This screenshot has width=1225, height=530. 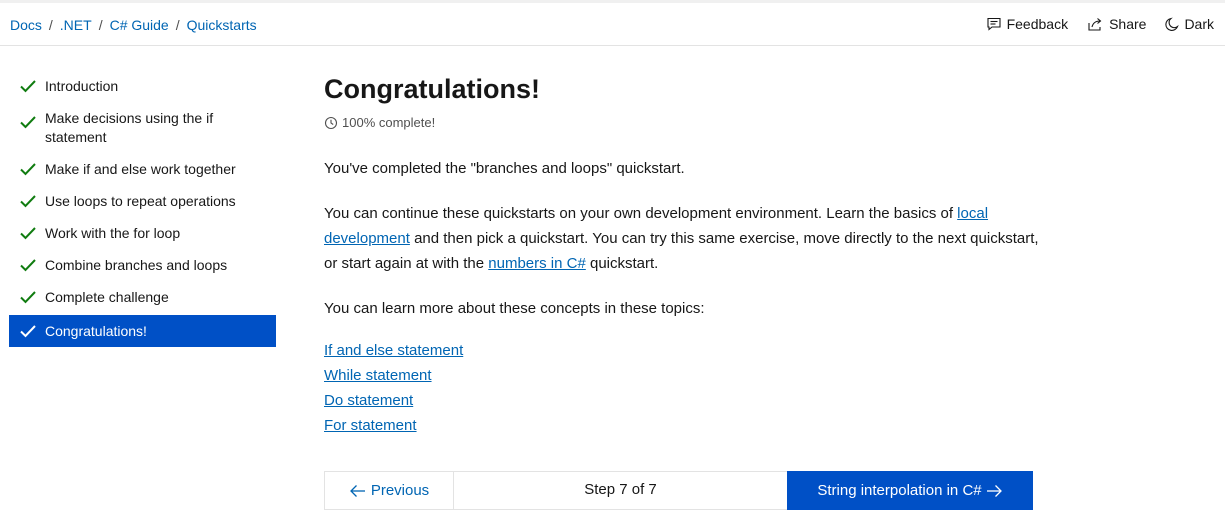 What do you see at coordinates (1095, 24) in the screenshot?
I see `share-icon` at bounding box center [1095, 24].